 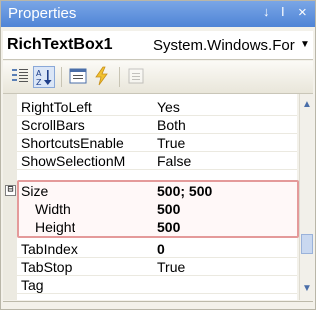 What do you see at coordinates (307, 105) in the screenshot?
I see `scroll-up-icon: ▲` at bounding box center [307, 105].